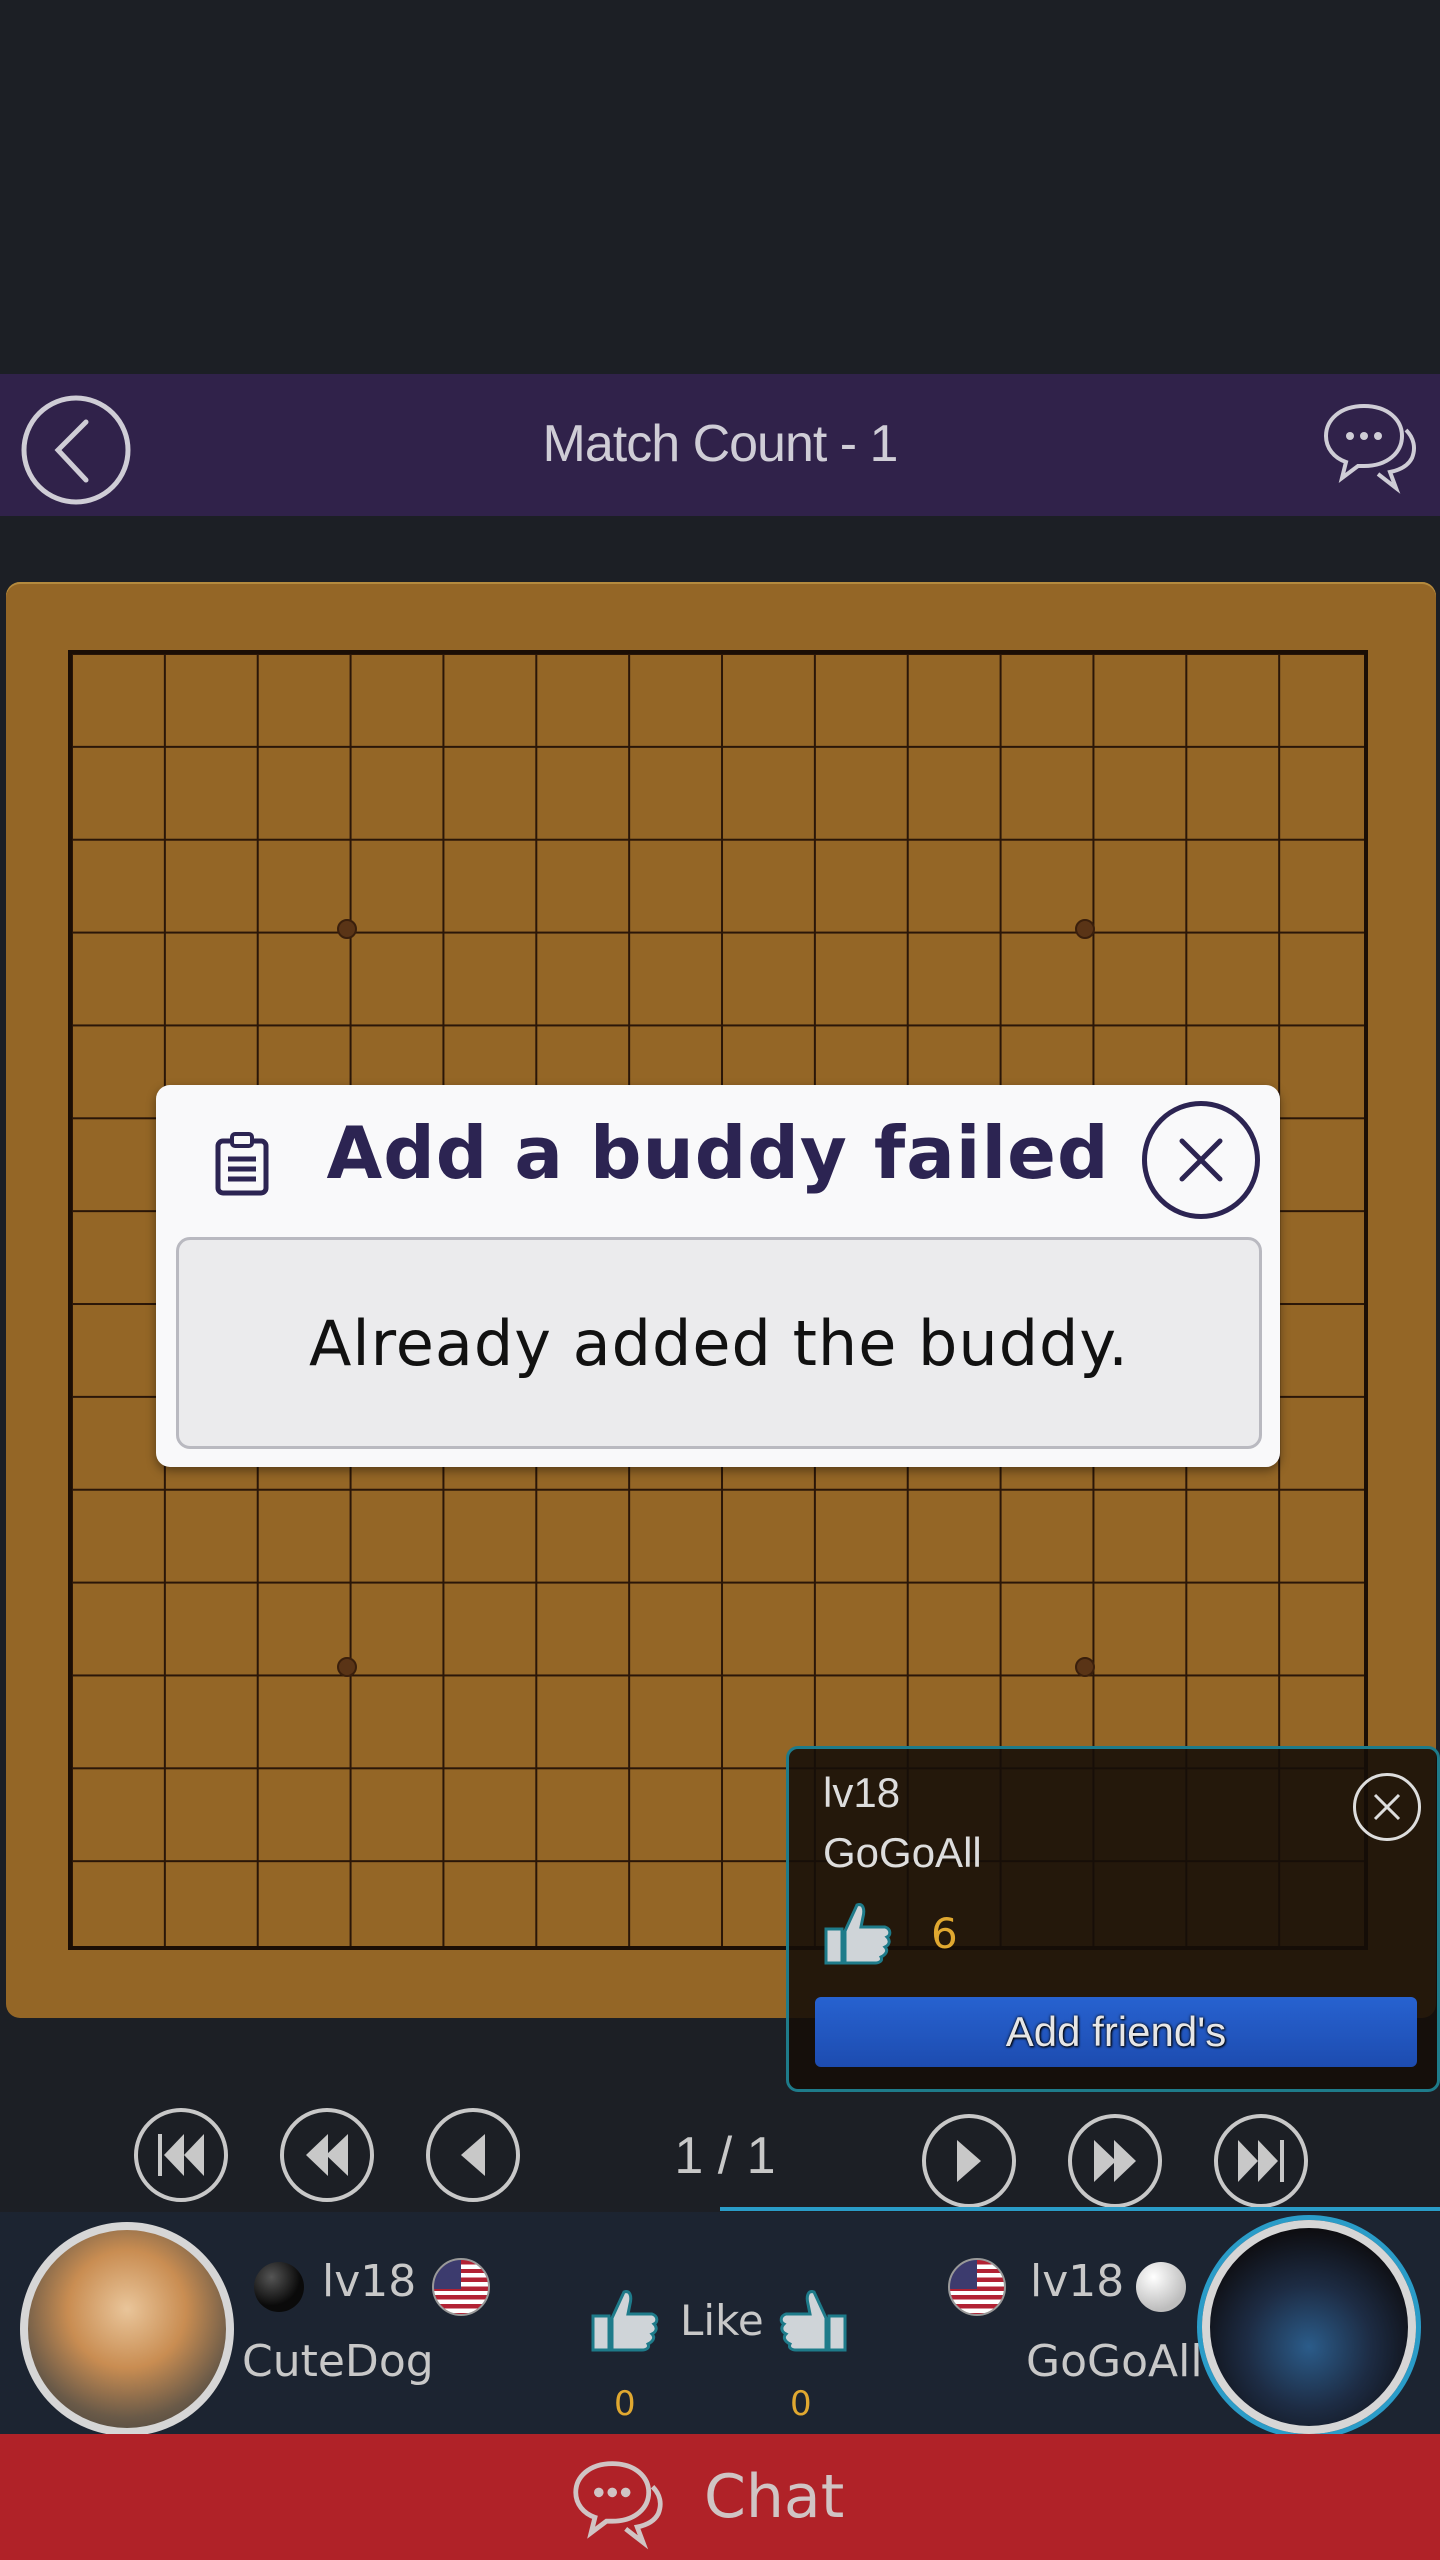 The height and width of the screenshot is (2560, 1440). I want to click on like-section: Like, so click(720, 2321).